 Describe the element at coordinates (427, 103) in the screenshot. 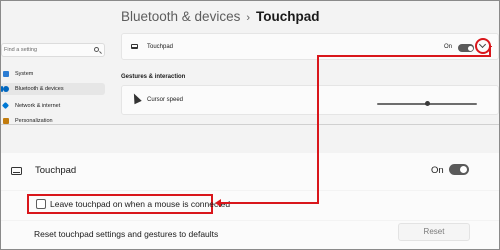

I see `cursor-speed-slider-thumb` at that location.